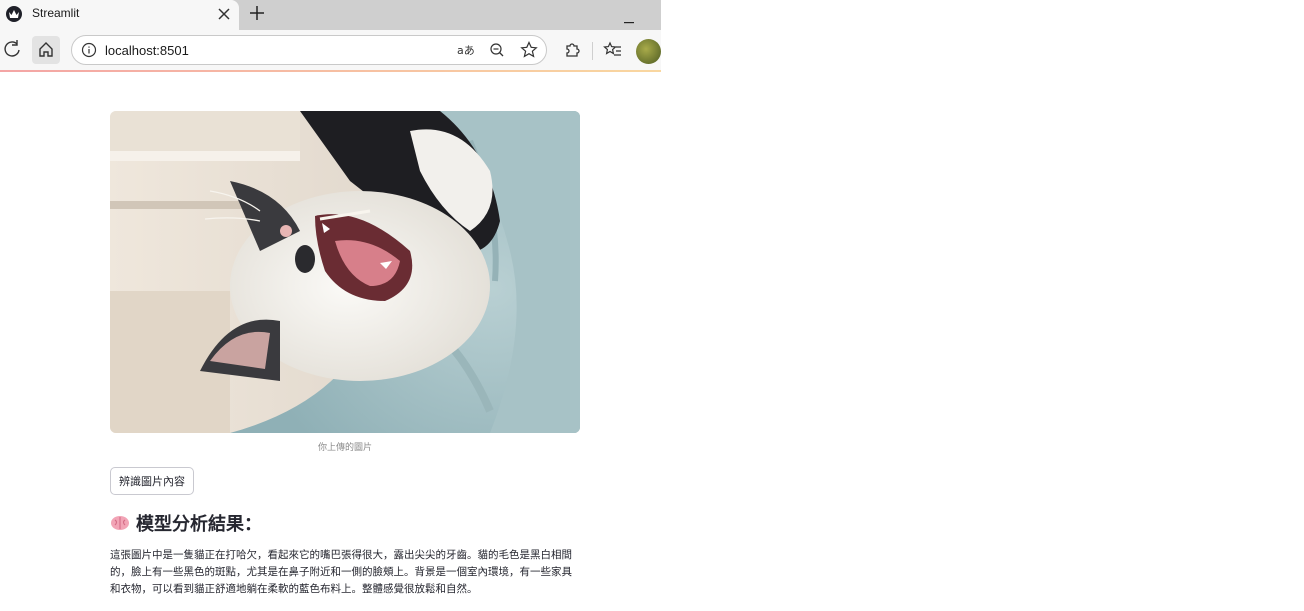  I want to click on image-caption: 你上傳的圖片, so click(344, 448).